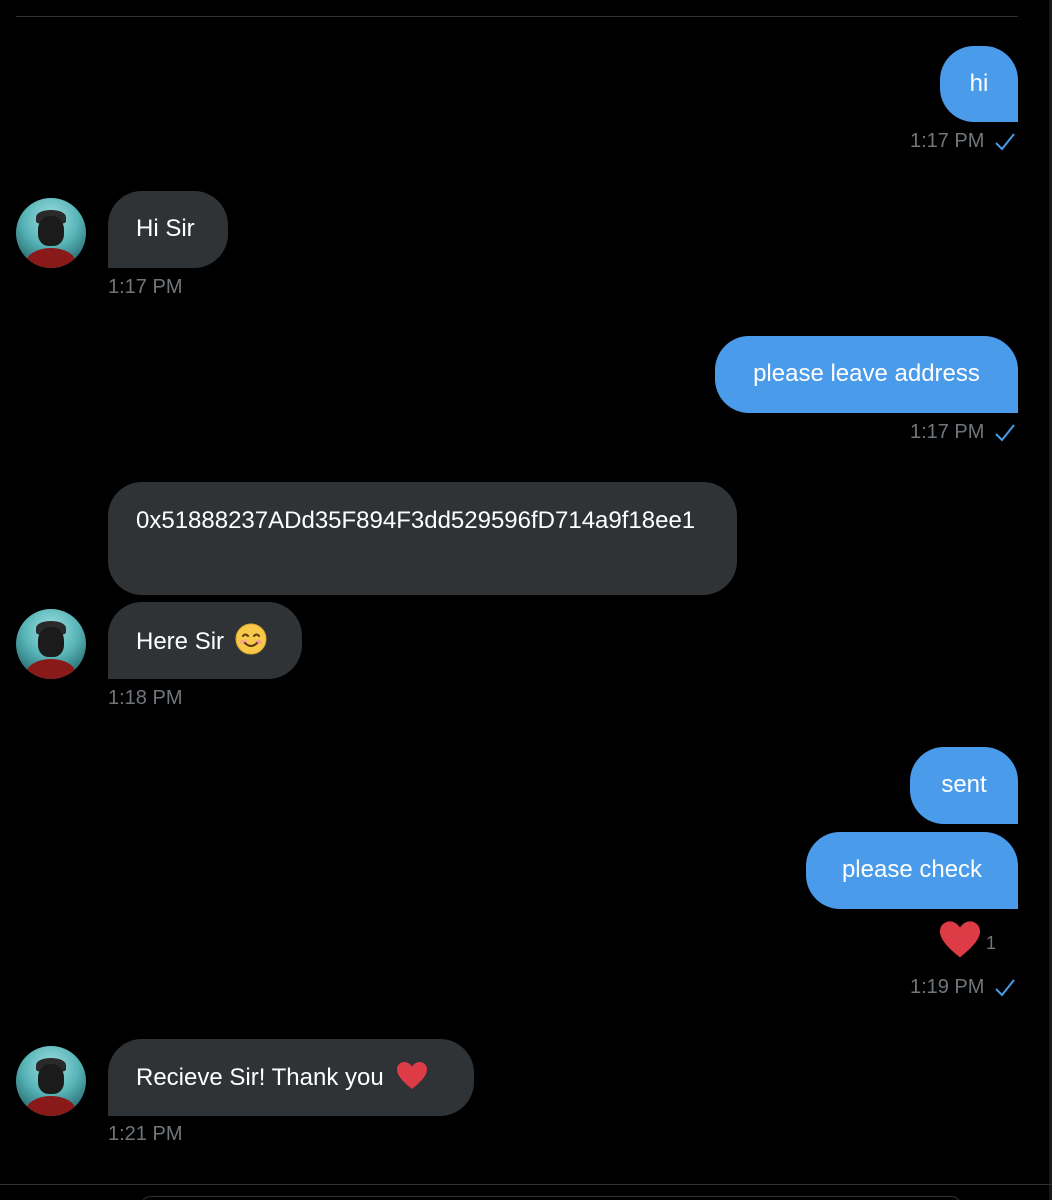 This screenshot has width=1052, height=1200. I want to click on reaction-count: 1, so click(991, 942).